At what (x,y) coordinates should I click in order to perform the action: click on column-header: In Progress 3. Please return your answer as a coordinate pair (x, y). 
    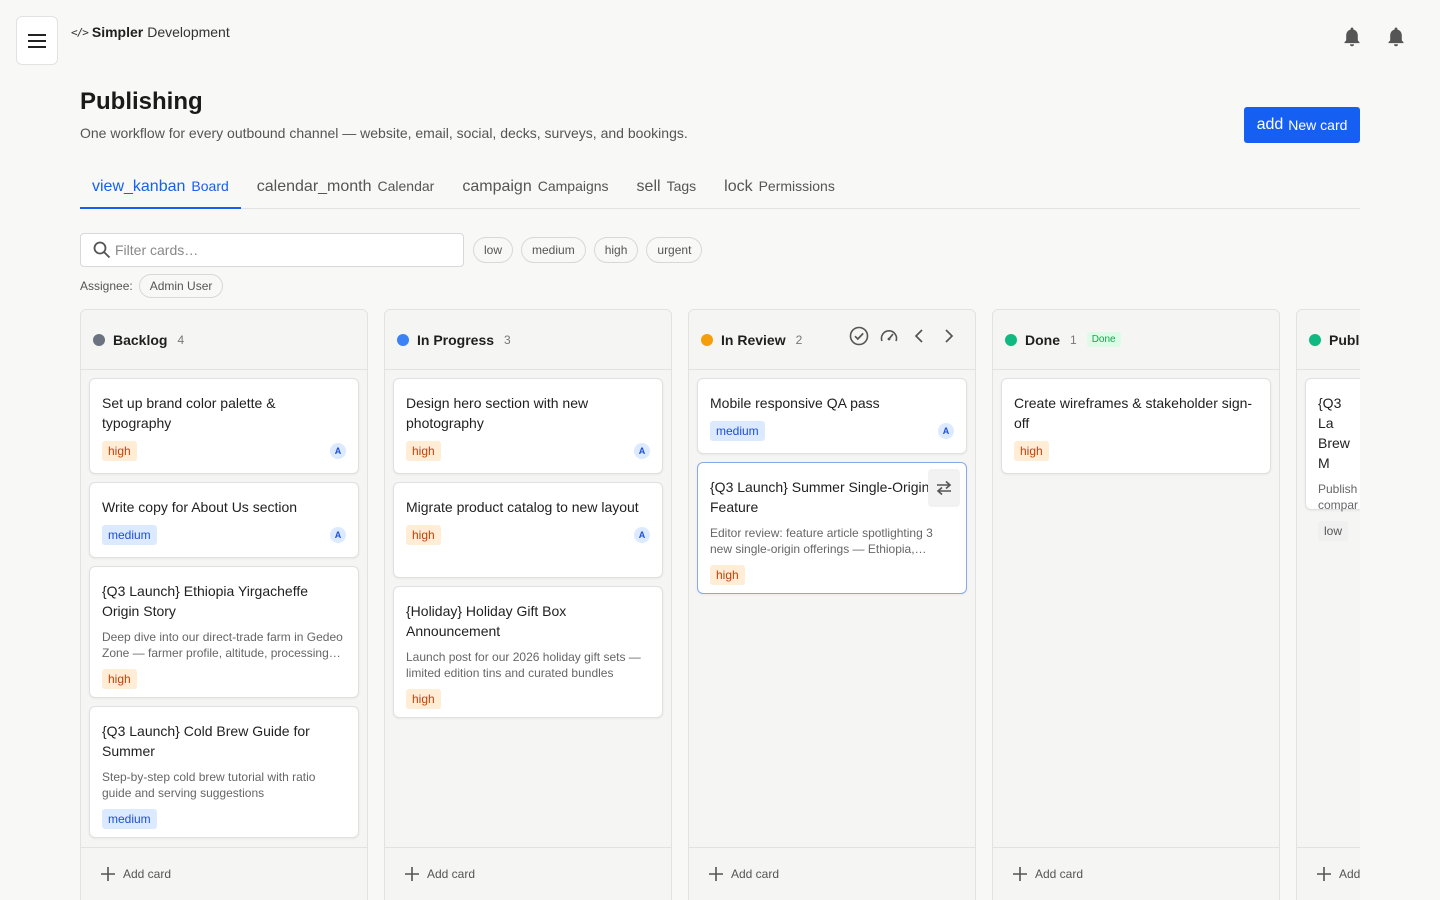
    Looking at the image, I should click on (528, 340).